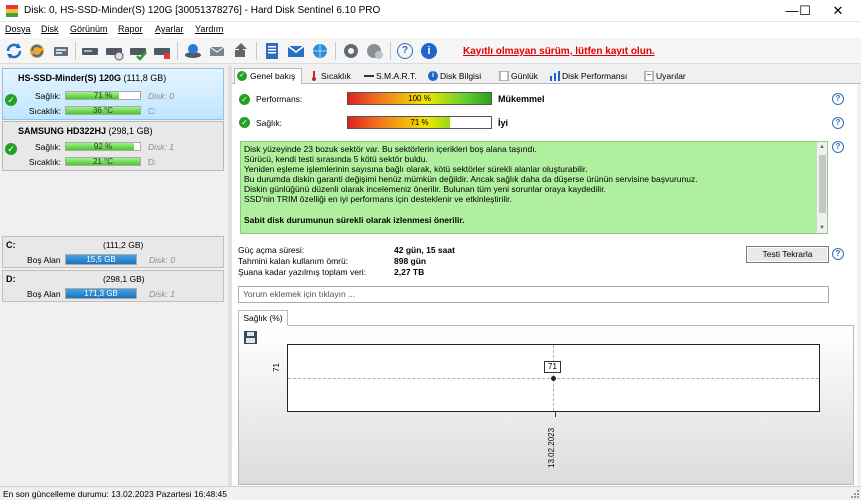 This screenshot has width=861, height=500. I want to click on health-bar: 71 %, so click(103, 95).